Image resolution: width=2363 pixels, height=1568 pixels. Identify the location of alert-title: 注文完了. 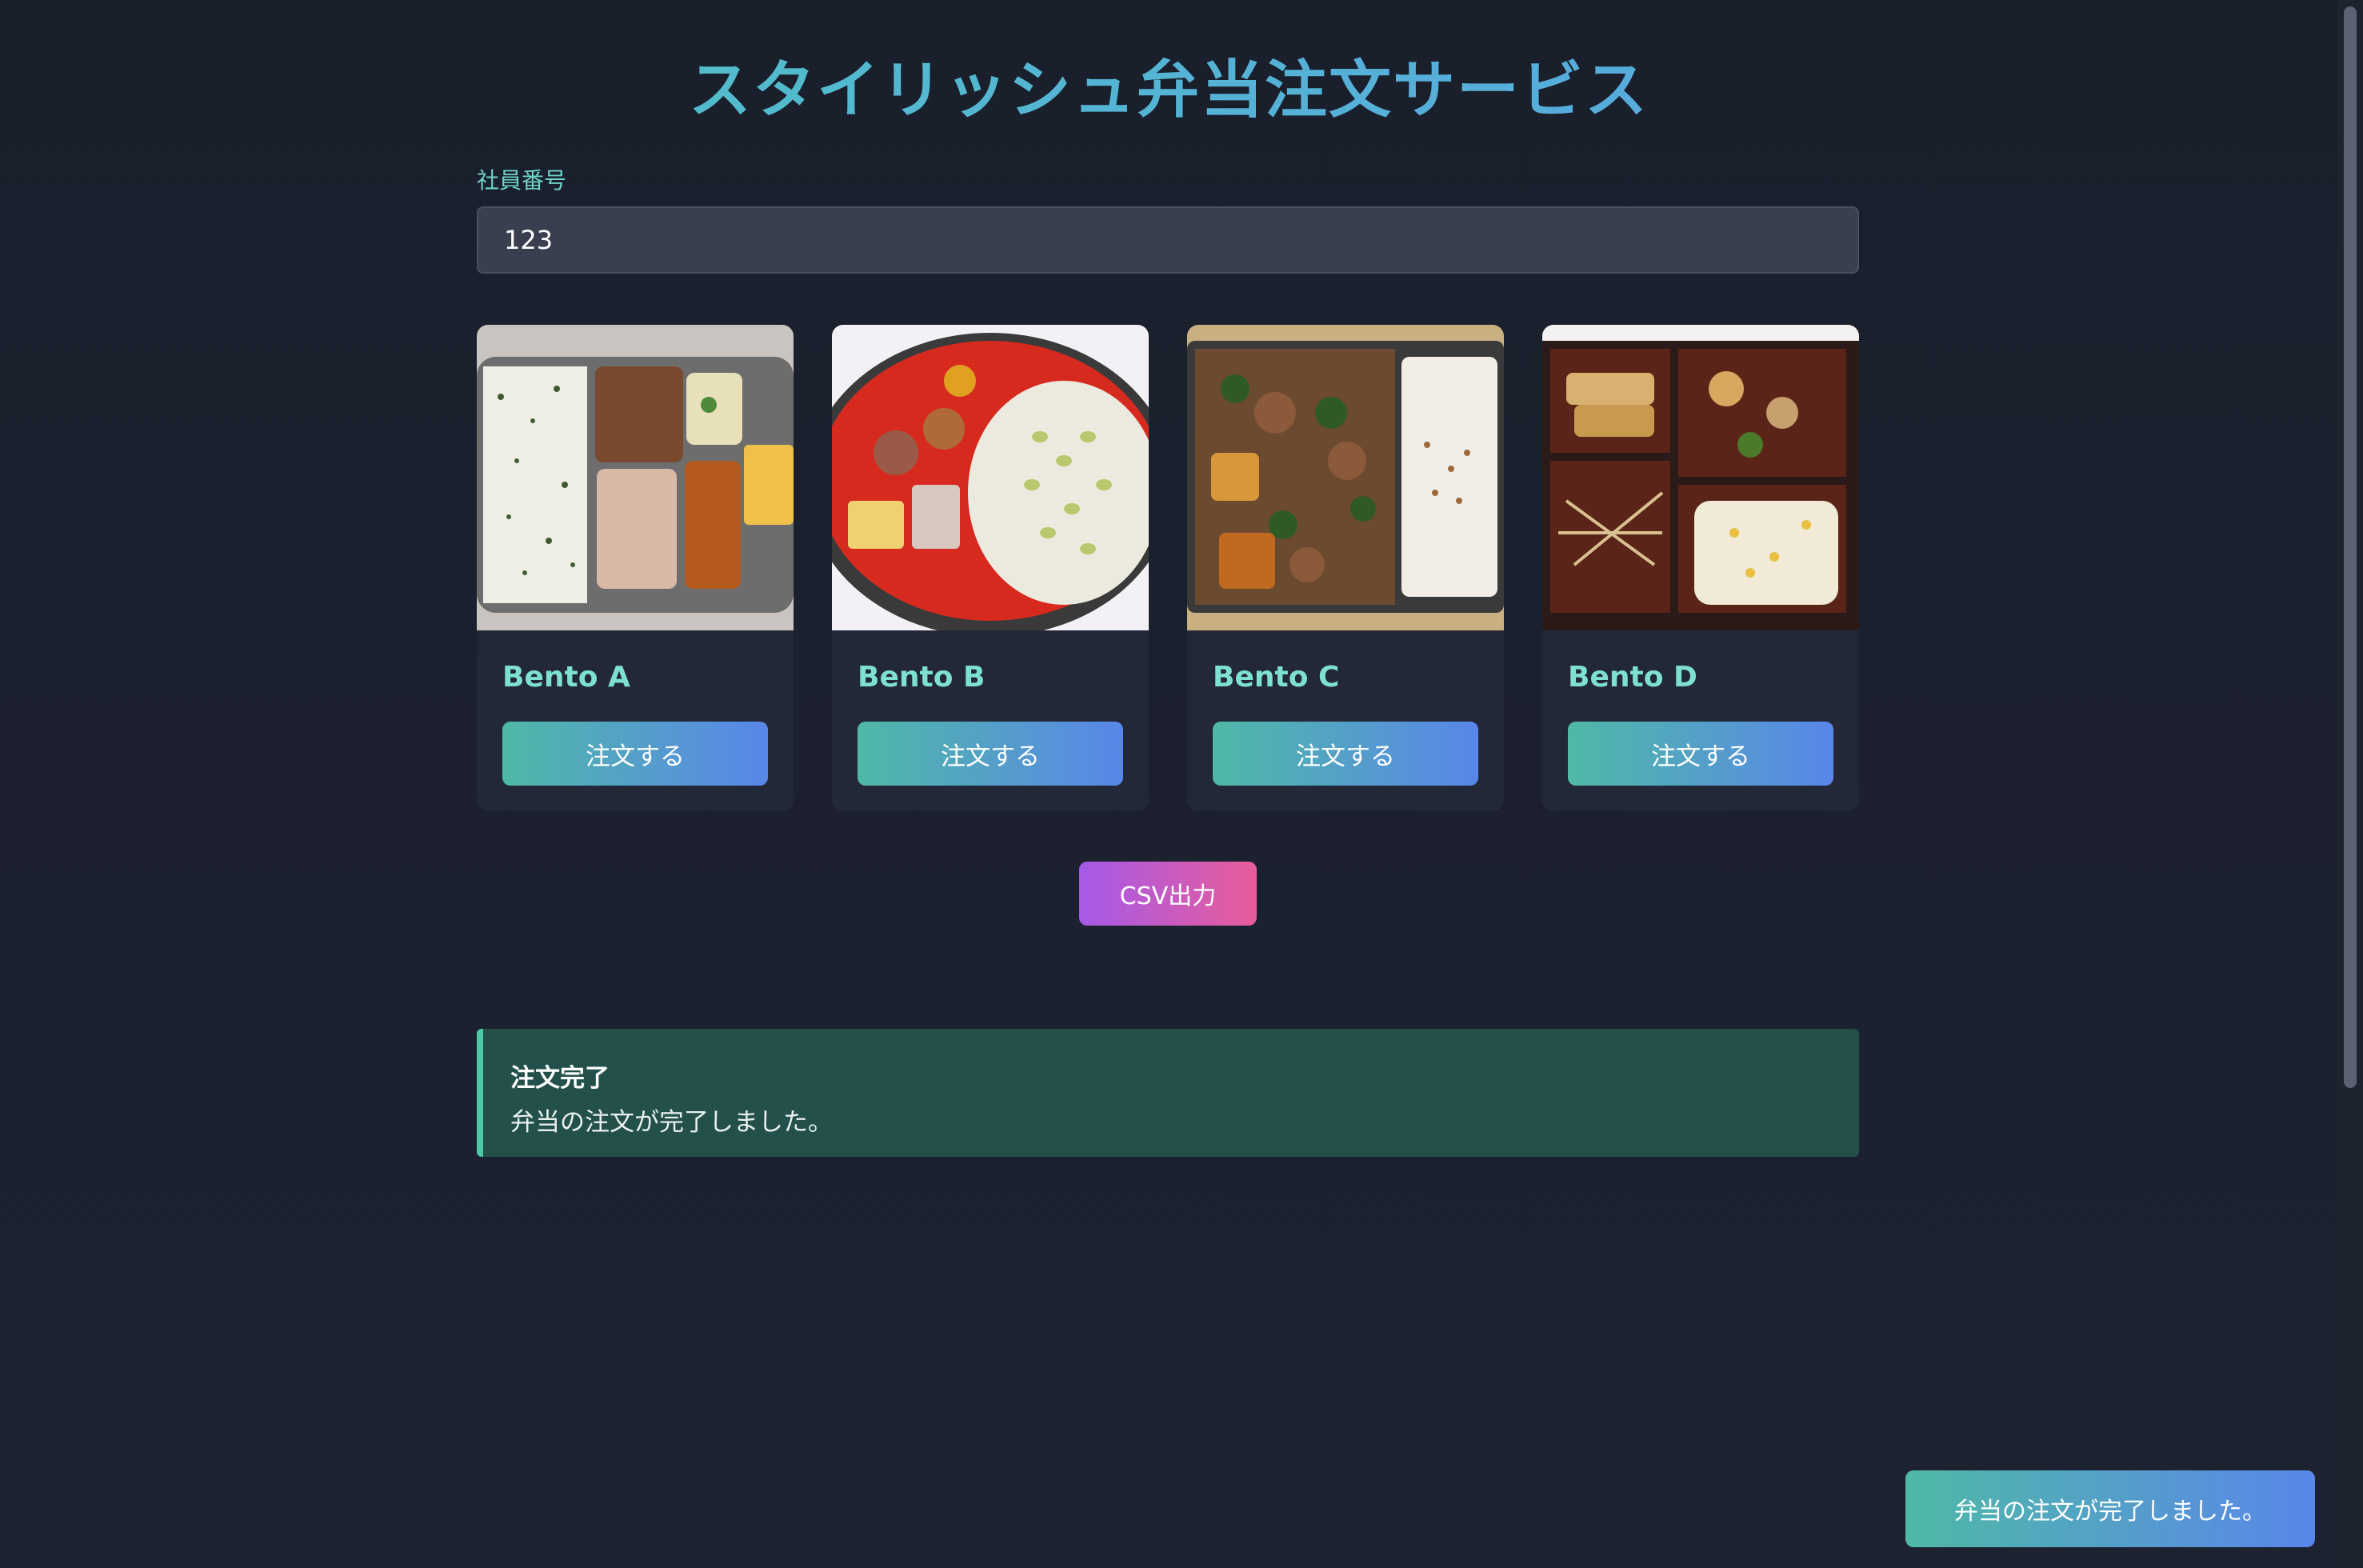
(560, 1078).